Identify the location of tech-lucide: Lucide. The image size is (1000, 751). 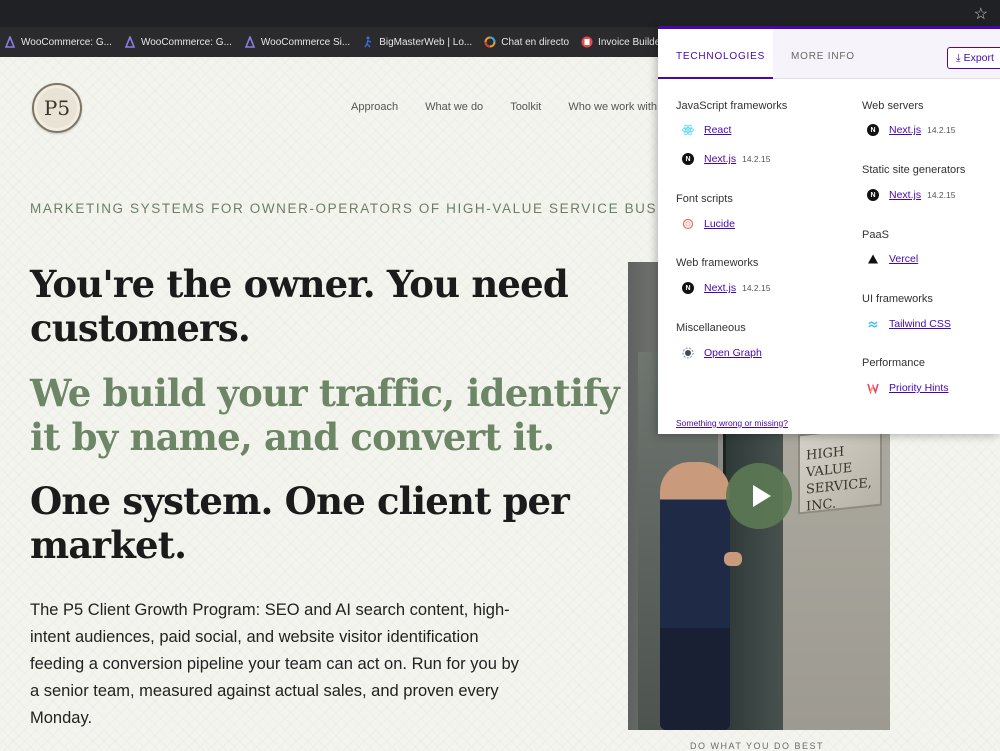
(708, 224).